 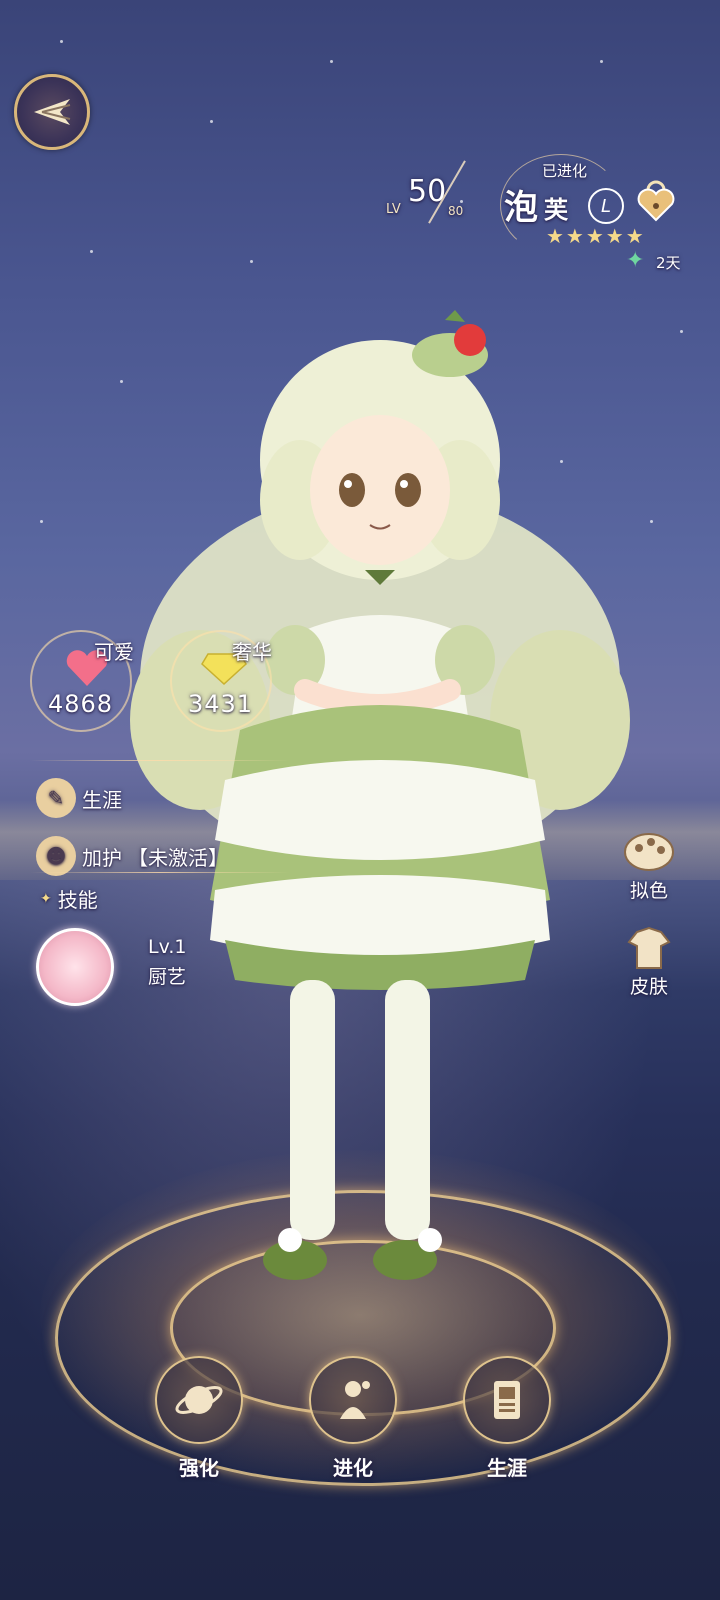 What do you see at coordinates (199, 1400) in the screenshot?
I see `planet-icon` at bounding box center [199, 1400].